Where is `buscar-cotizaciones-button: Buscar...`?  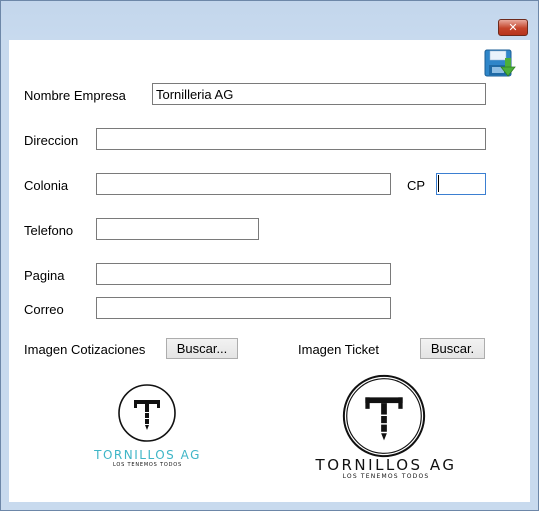
buscar-cotizaciones-button: Buscar... is located at coordinates (202, 348).